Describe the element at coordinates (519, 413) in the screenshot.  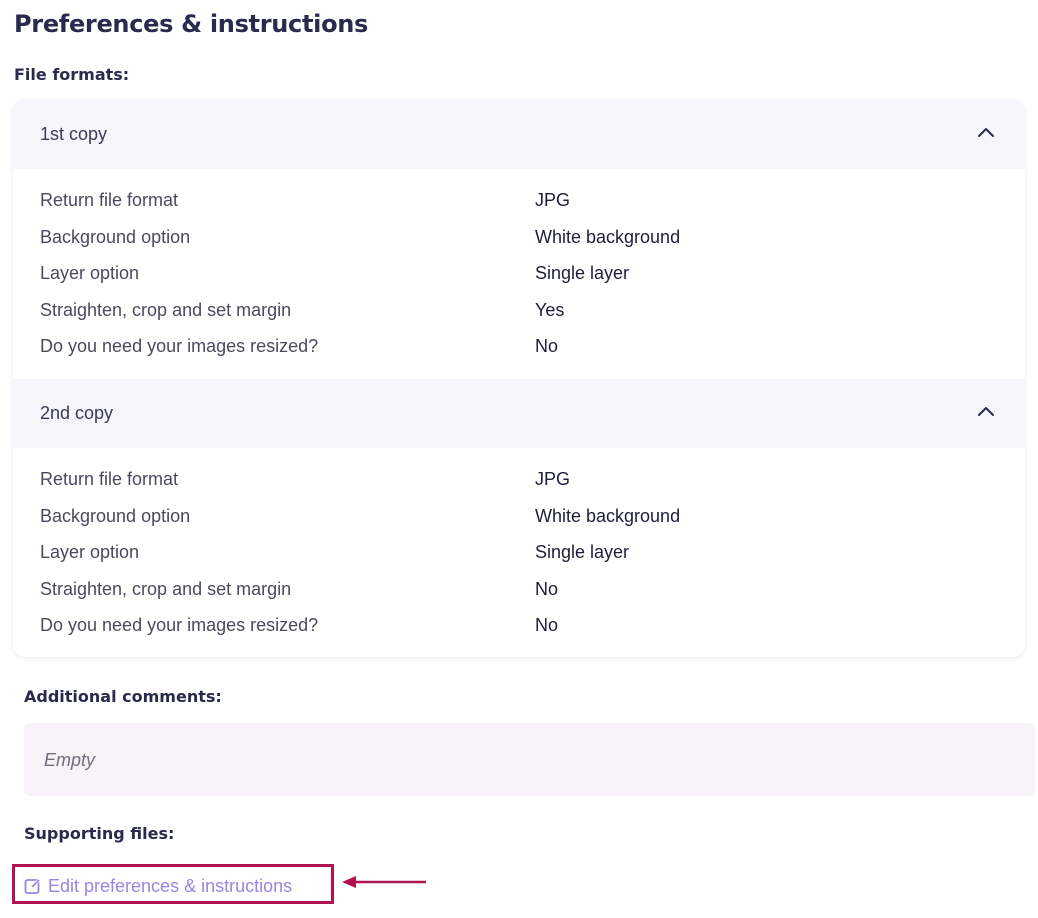
I see `copy-2-header: 2nd copy` at that location.